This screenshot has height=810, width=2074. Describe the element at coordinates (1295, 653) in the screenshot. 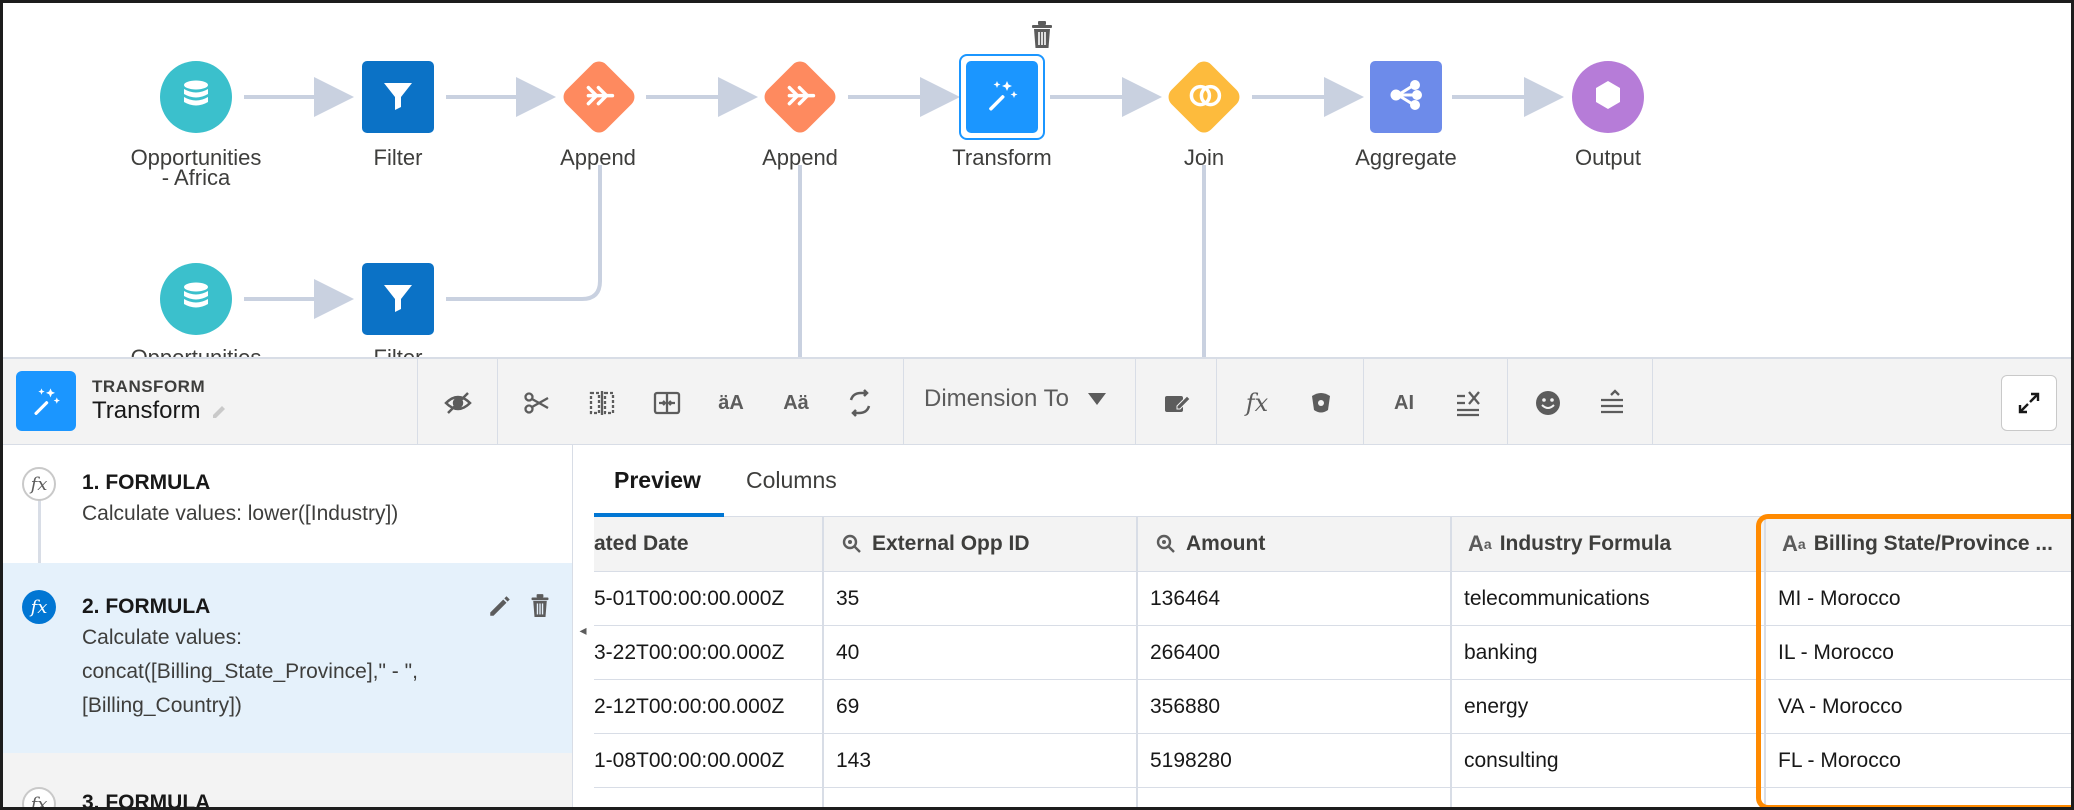

I see `table-cell: 266400` at that location.